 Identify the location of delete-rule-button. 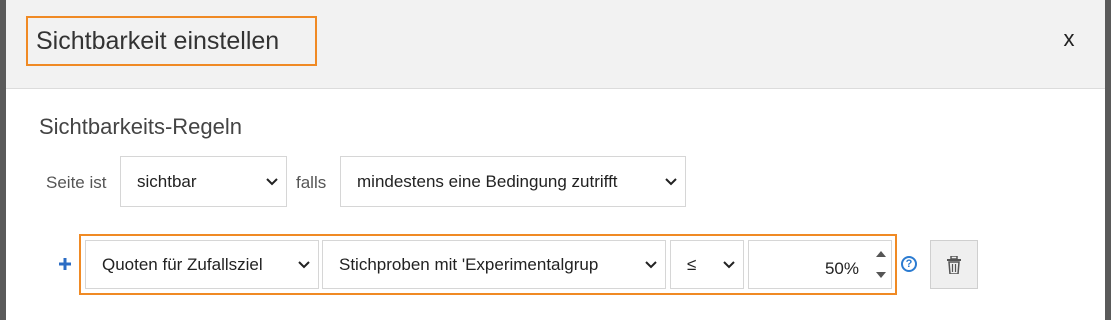
(954, 264).